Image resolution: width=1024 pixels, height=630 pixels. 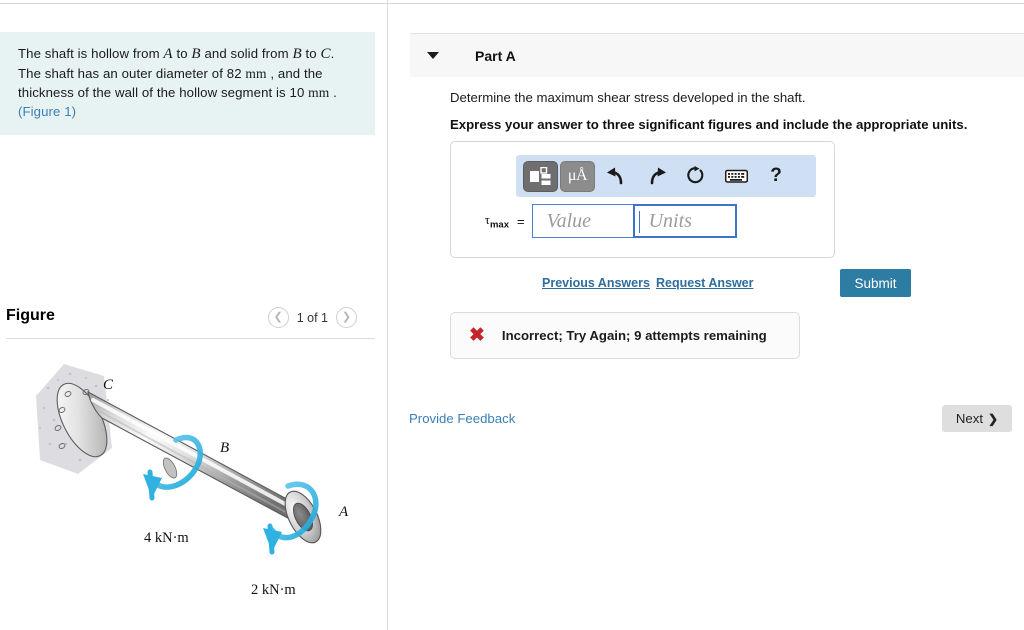 I want to click on value-input: Value, so click(x=582, y=221).